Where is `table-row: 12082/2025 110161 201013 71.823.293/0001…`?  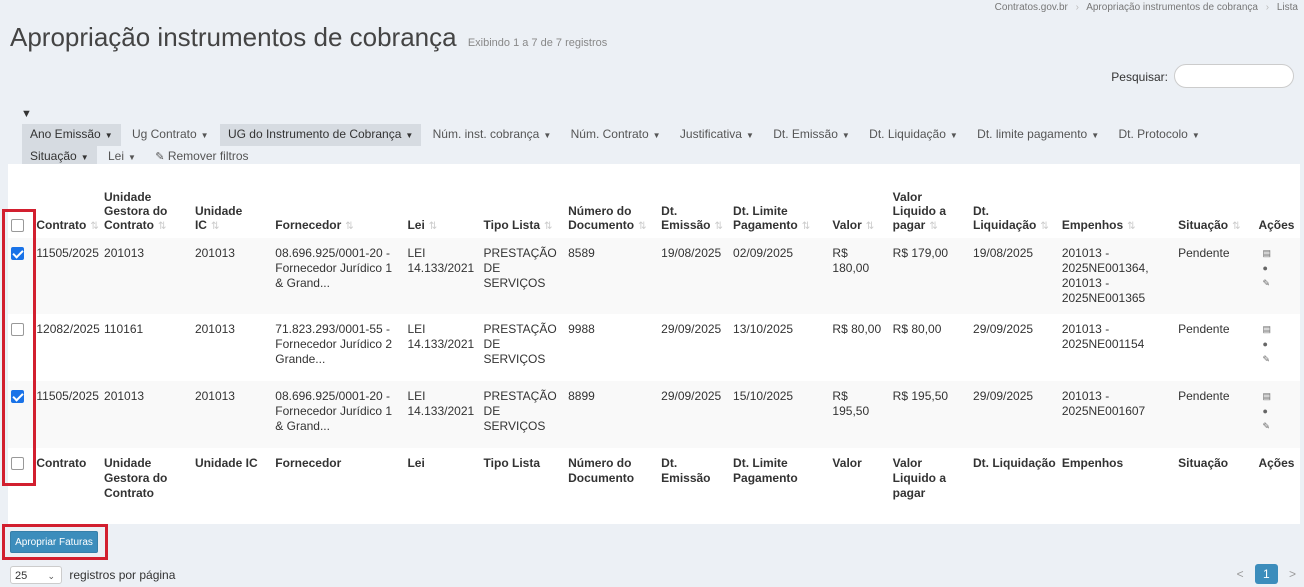 table-row: 12082/2025 110161 201013 71.823.293/0001… is located at coordinates (654, 347).